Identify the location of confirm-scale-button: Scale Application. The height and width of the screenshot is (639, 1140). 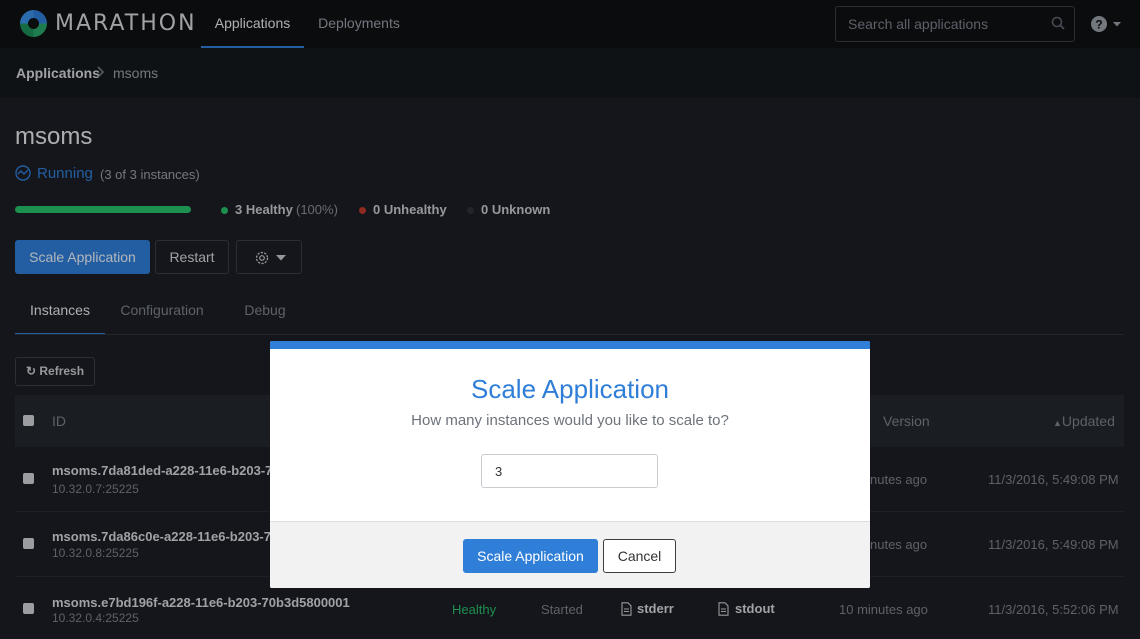
(530, 556).